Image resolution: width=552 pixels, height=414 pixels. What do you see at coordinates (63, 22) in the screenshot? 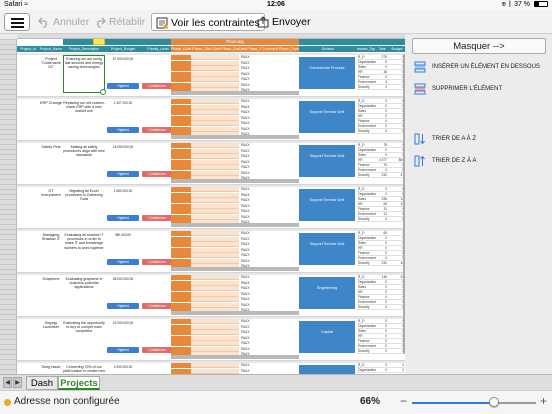
I see `undo-button: Annuler` at bounding box center [63, 22].